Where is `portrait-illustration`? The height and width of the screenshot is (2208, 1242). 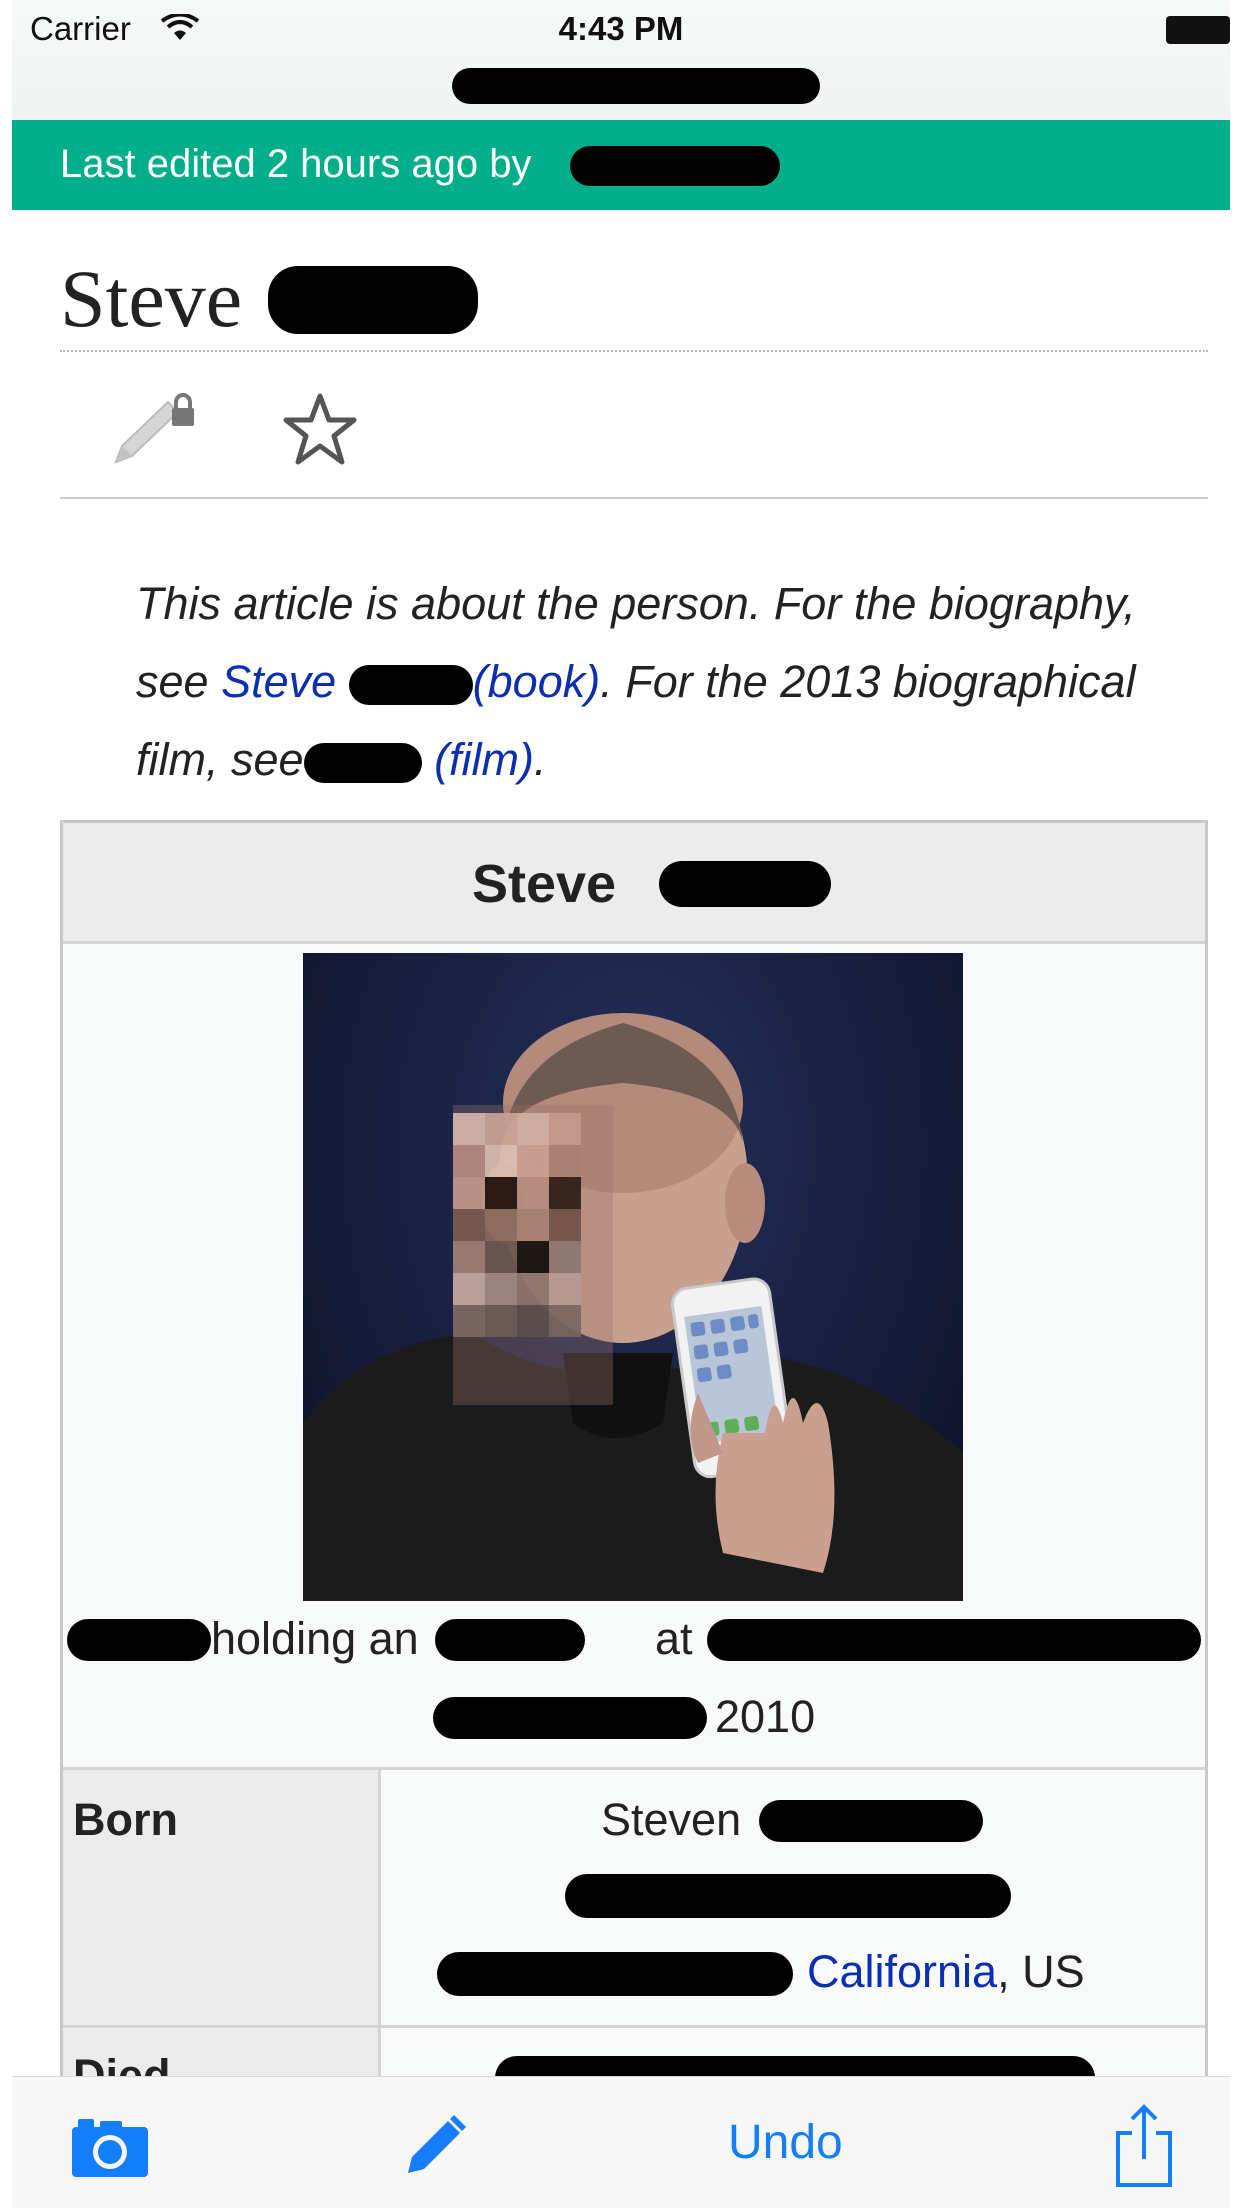 portrait-illustration is located at coordinates (633, 1307).